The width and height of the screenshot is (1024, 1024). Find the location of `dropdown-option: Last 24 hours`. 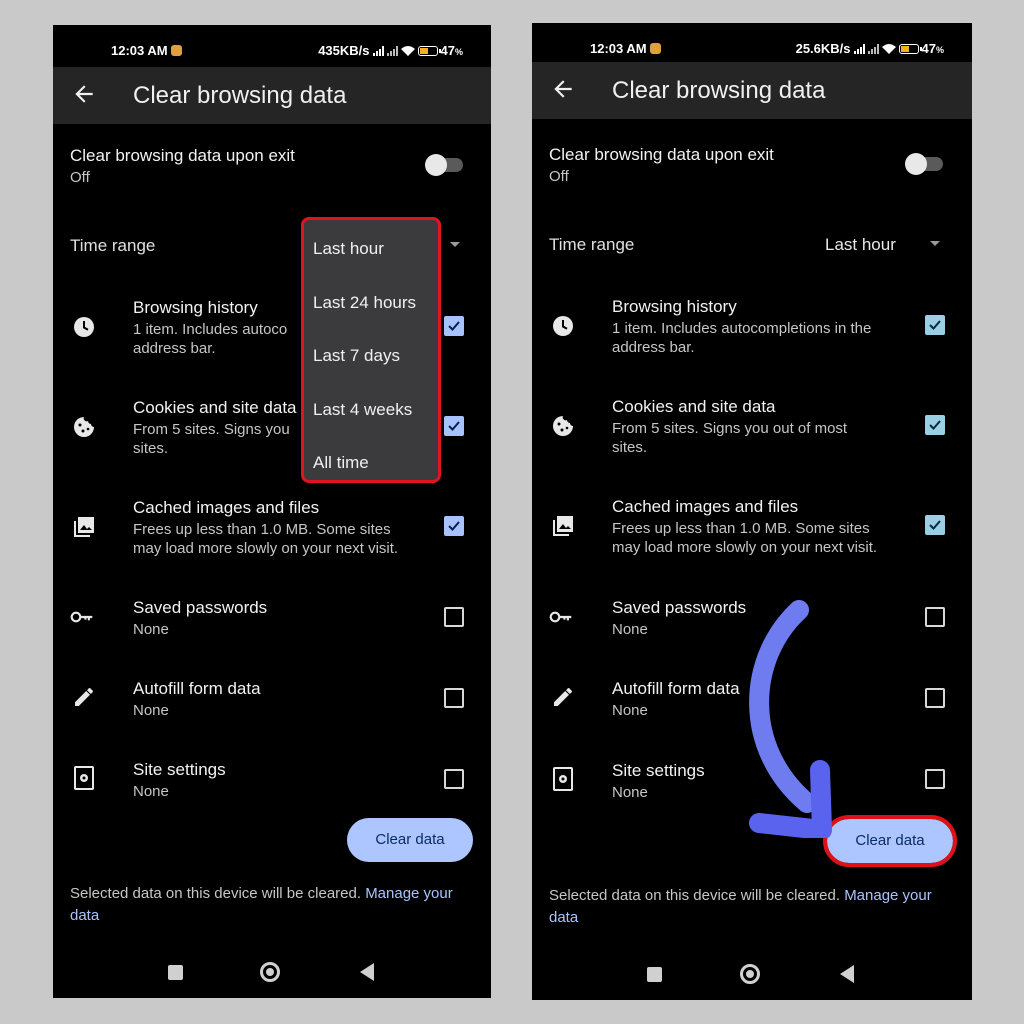

dropdown-option: Last 24 hours is located at coordinates (364, 303).